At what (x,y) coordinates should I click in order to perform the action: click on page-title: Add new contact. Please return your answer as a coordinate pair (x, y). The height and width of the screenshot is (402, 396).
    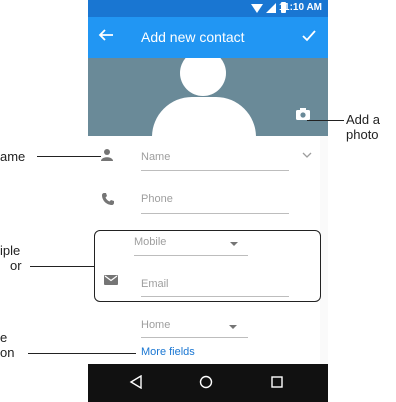
    Looking at the image, I should click on (193, 37).